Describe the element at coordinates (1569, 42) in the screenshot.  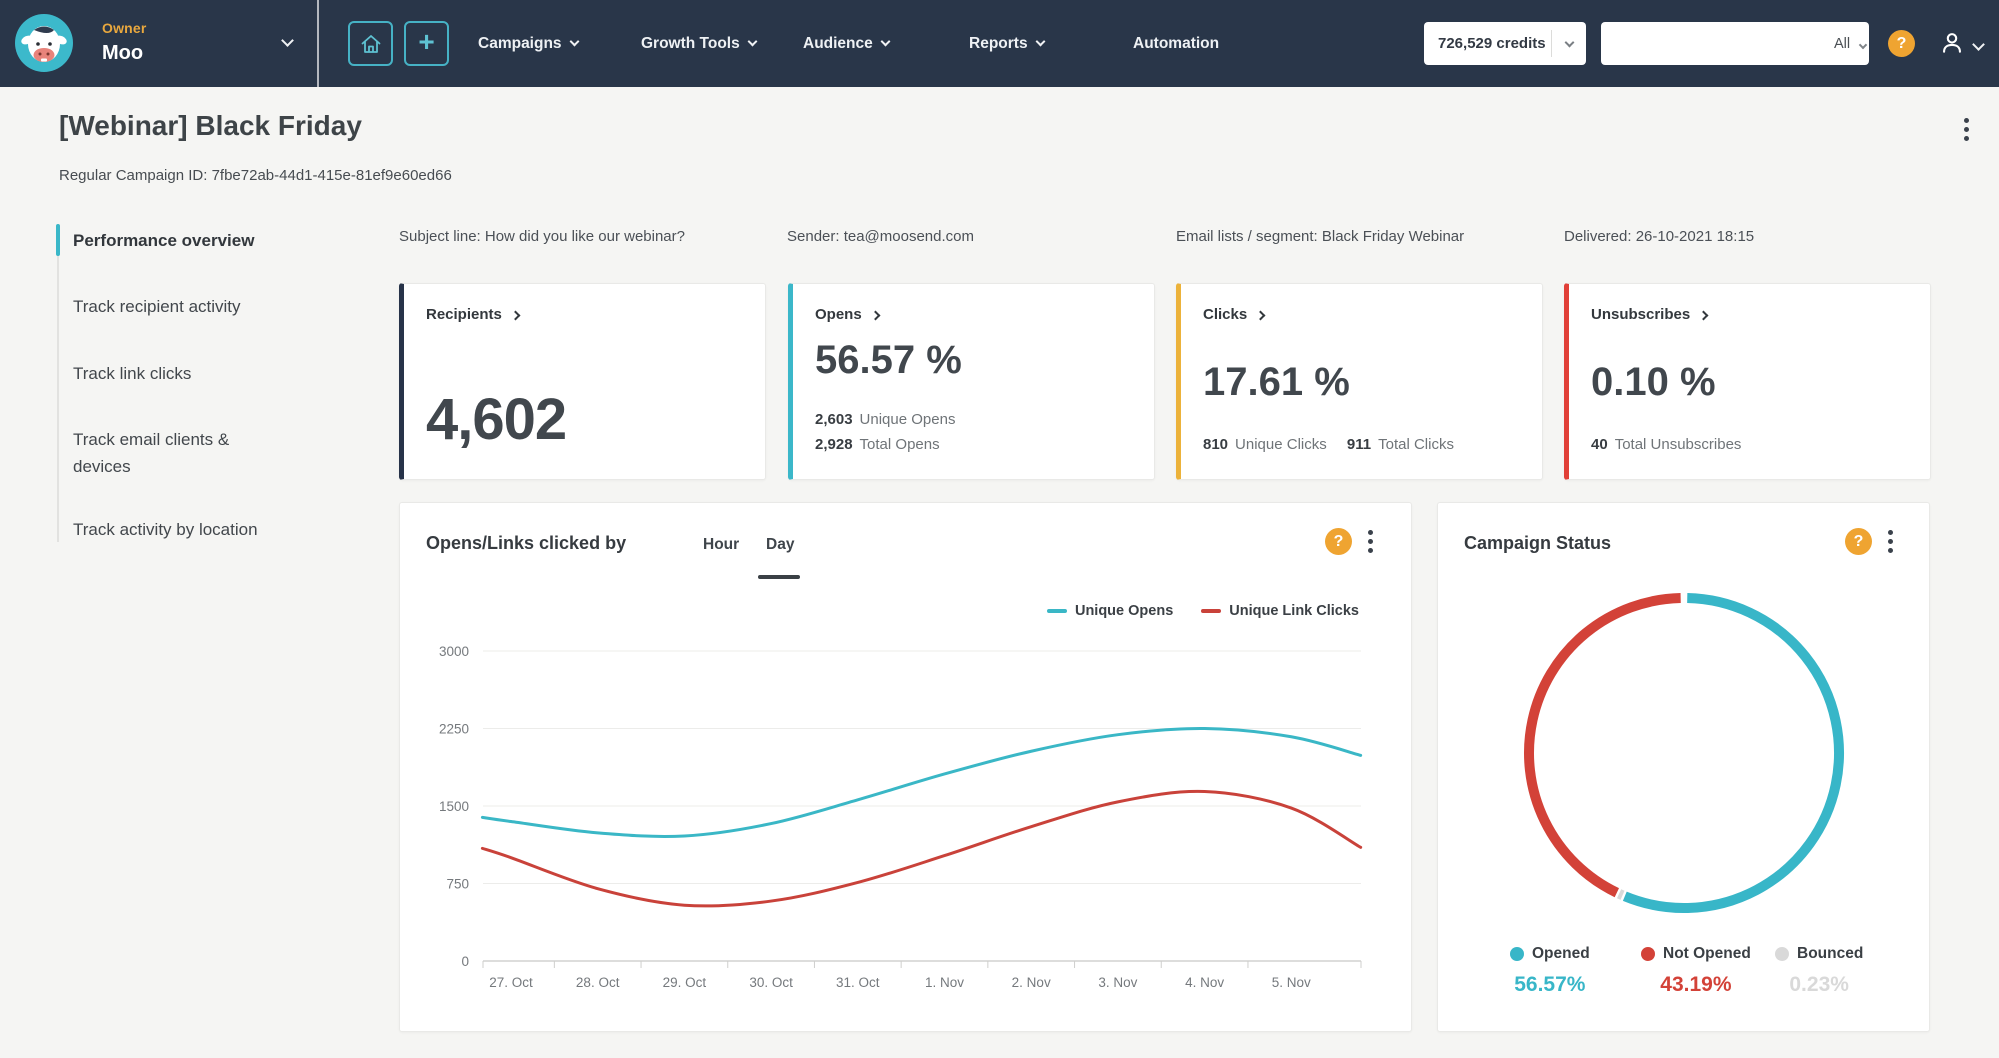
I see `credits-chevron-down-icon` at that location.